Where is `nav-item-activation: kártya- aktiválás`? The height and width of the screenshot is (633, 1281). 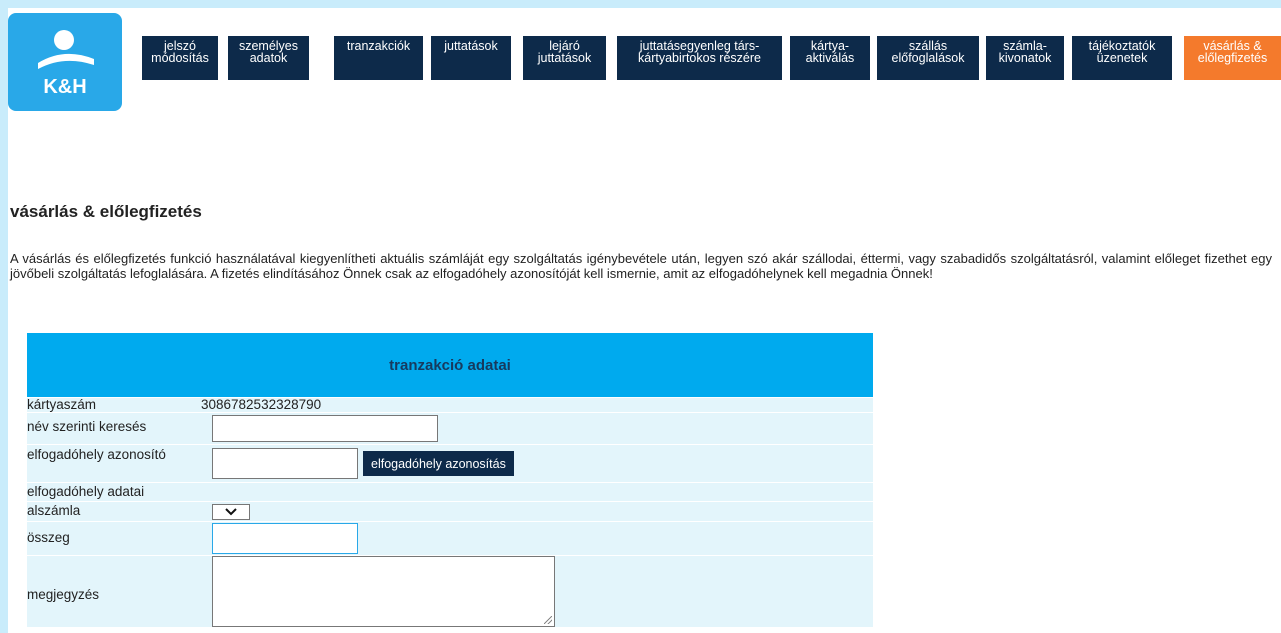 nav-item-activation: kártya- aktiválás is located at coordinates (830, 58).